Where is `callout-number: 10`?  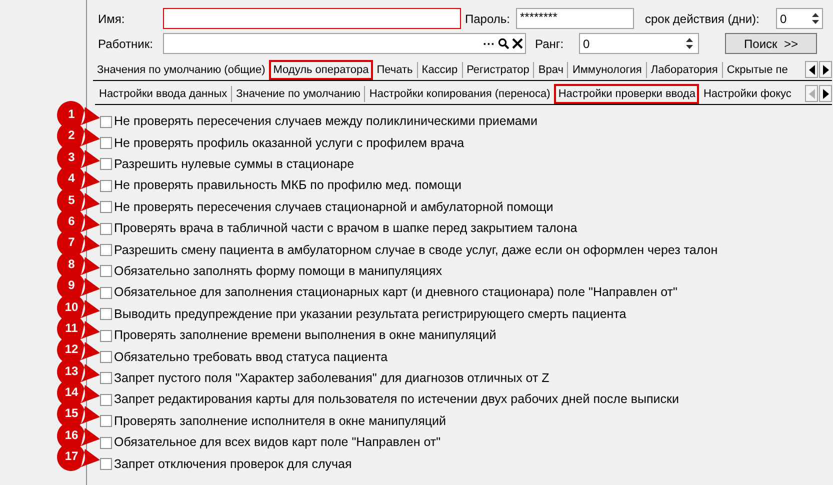 callout-number: 10 is located at coordinates (72, 307).